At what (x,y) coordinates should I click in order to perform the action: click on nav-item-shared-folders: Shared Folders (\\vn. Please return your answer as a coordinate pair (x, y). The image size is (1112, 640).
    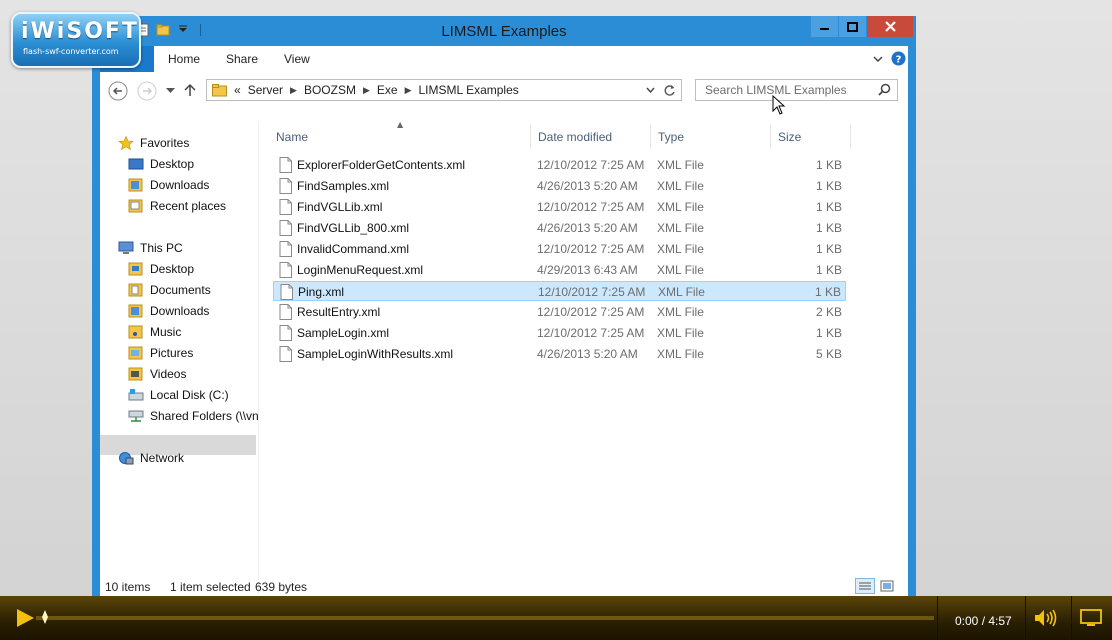
    Looking at the image, I should click on (193, 415).